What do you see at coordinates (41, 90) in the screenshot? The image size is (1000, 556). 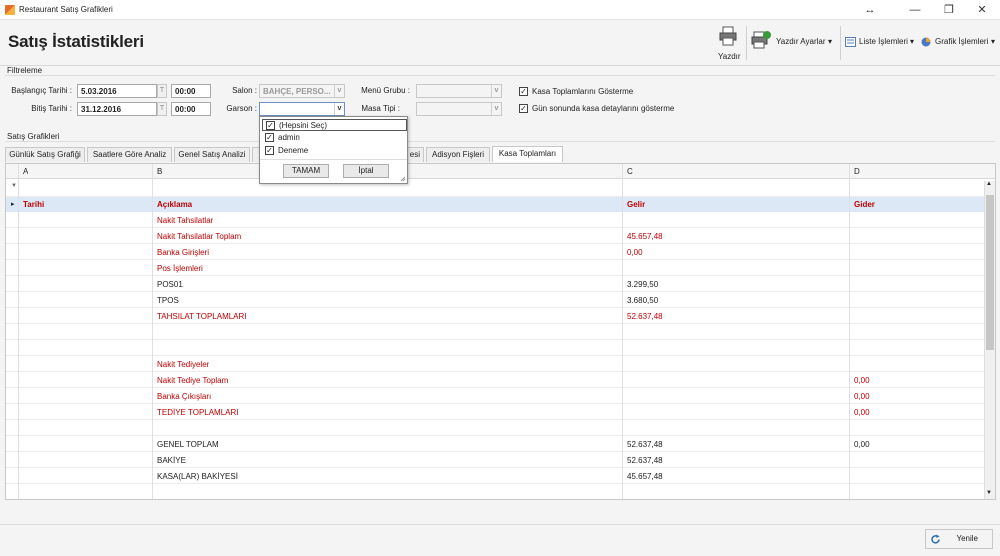 I see `start-date-label: Başlangıç Tarihi :` at bounding box center [41, 90].